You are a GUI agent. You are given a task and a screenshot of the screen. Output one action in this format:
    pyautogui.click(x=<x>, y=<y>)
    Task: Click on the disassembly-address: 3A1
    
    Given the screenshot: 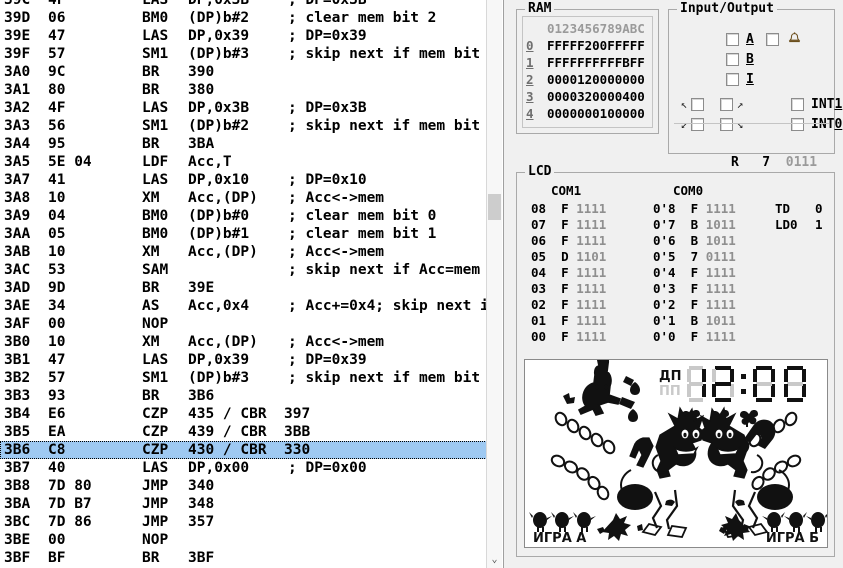 What is the action you would take?
    pyautogui.click(x=17, y=90)
    